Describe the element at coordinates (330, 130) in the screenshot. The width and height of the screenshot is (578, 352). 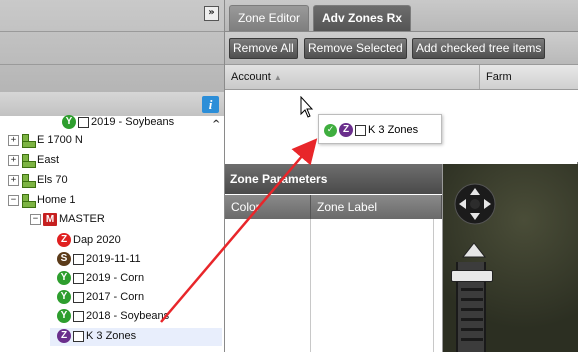
I see `drop-ok-icon: ✓` at that location.